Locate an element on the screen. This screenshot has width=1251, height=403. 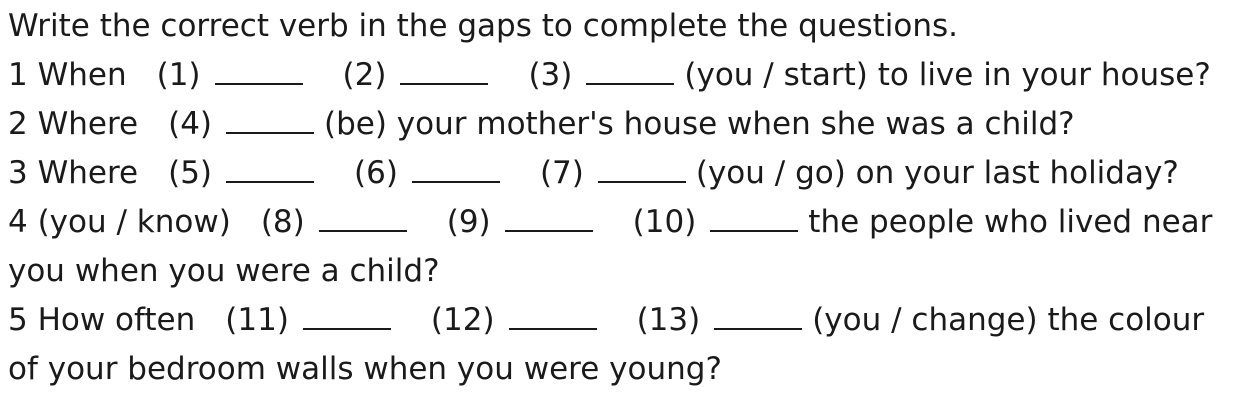
gap-number: (5) is located at coordinates (190, 173).